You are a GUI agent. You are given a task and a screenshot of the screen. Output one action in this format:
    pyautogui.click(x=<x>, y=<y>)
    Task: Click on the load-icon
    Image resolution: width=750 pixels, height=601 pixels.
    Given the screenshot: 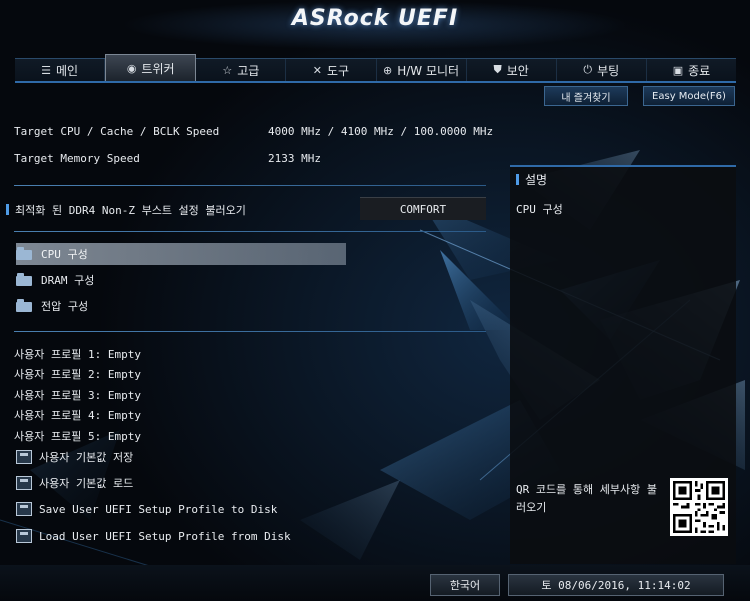 What is the action you would take?
    pyautogui.click(x=24, y=483)
    